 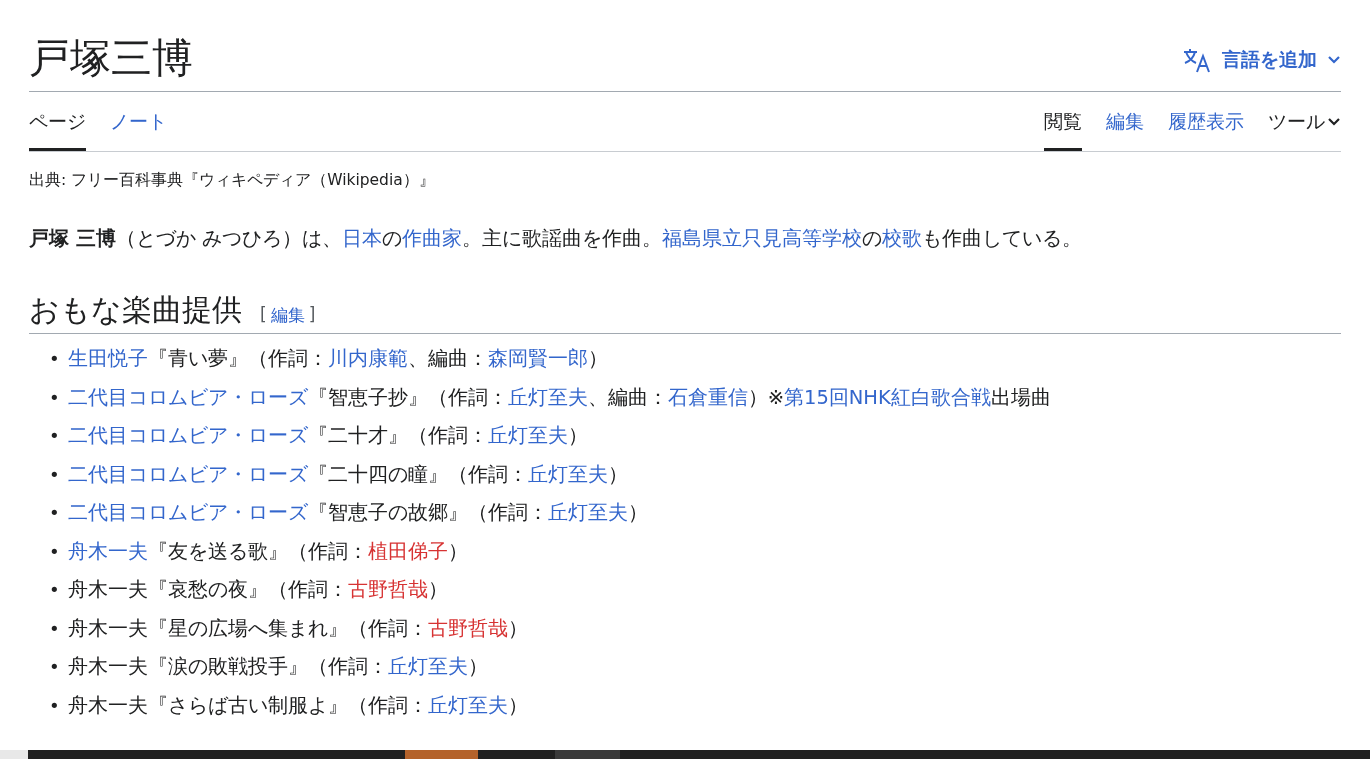 What do you see at coordinates (297, 705) in the screenshot?
I see `list-item: 舟木一夫『さらば古い制服よ』（作詞：丘灯至夫）` at bounding box center [297, 705].